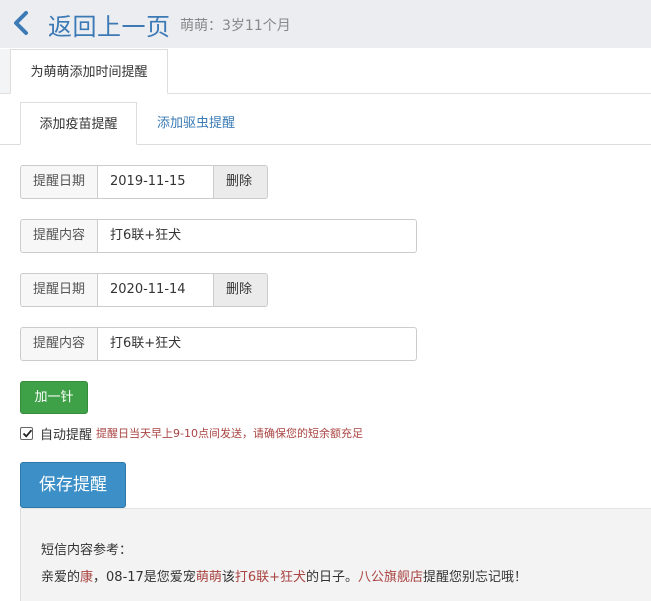  I want to click on page-tabbar: 为萌萌添加时间提醒, so click(325, 71).